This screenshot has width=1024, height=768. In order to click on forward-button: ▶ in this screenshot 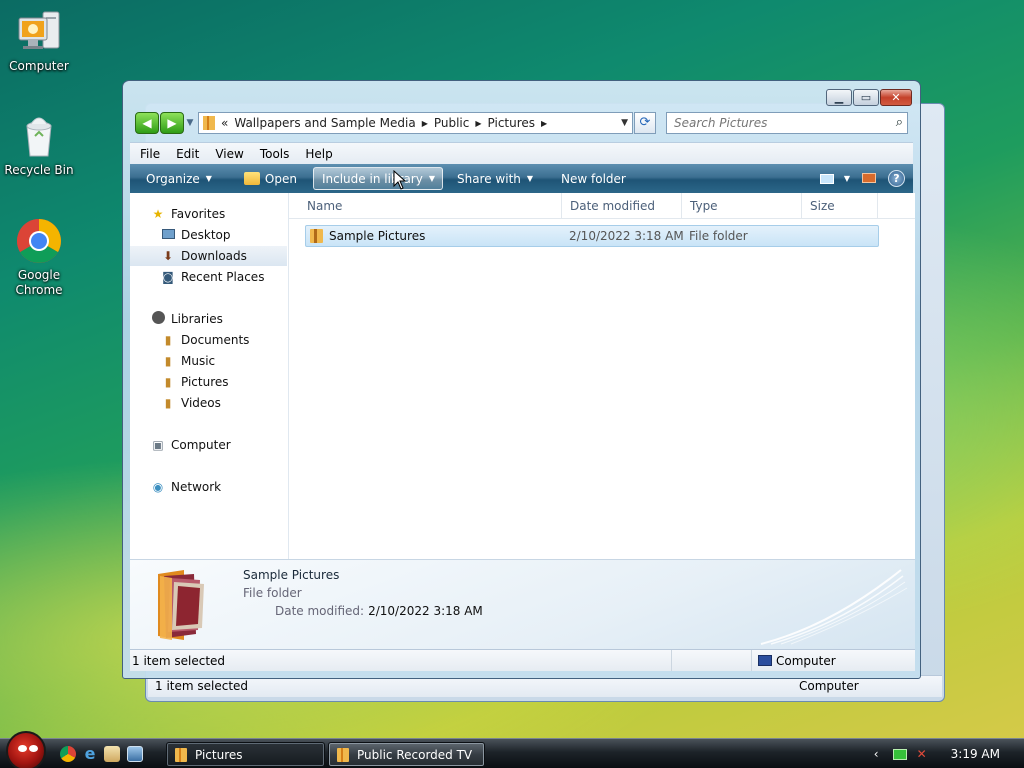, I will do `click(172, 123)`.